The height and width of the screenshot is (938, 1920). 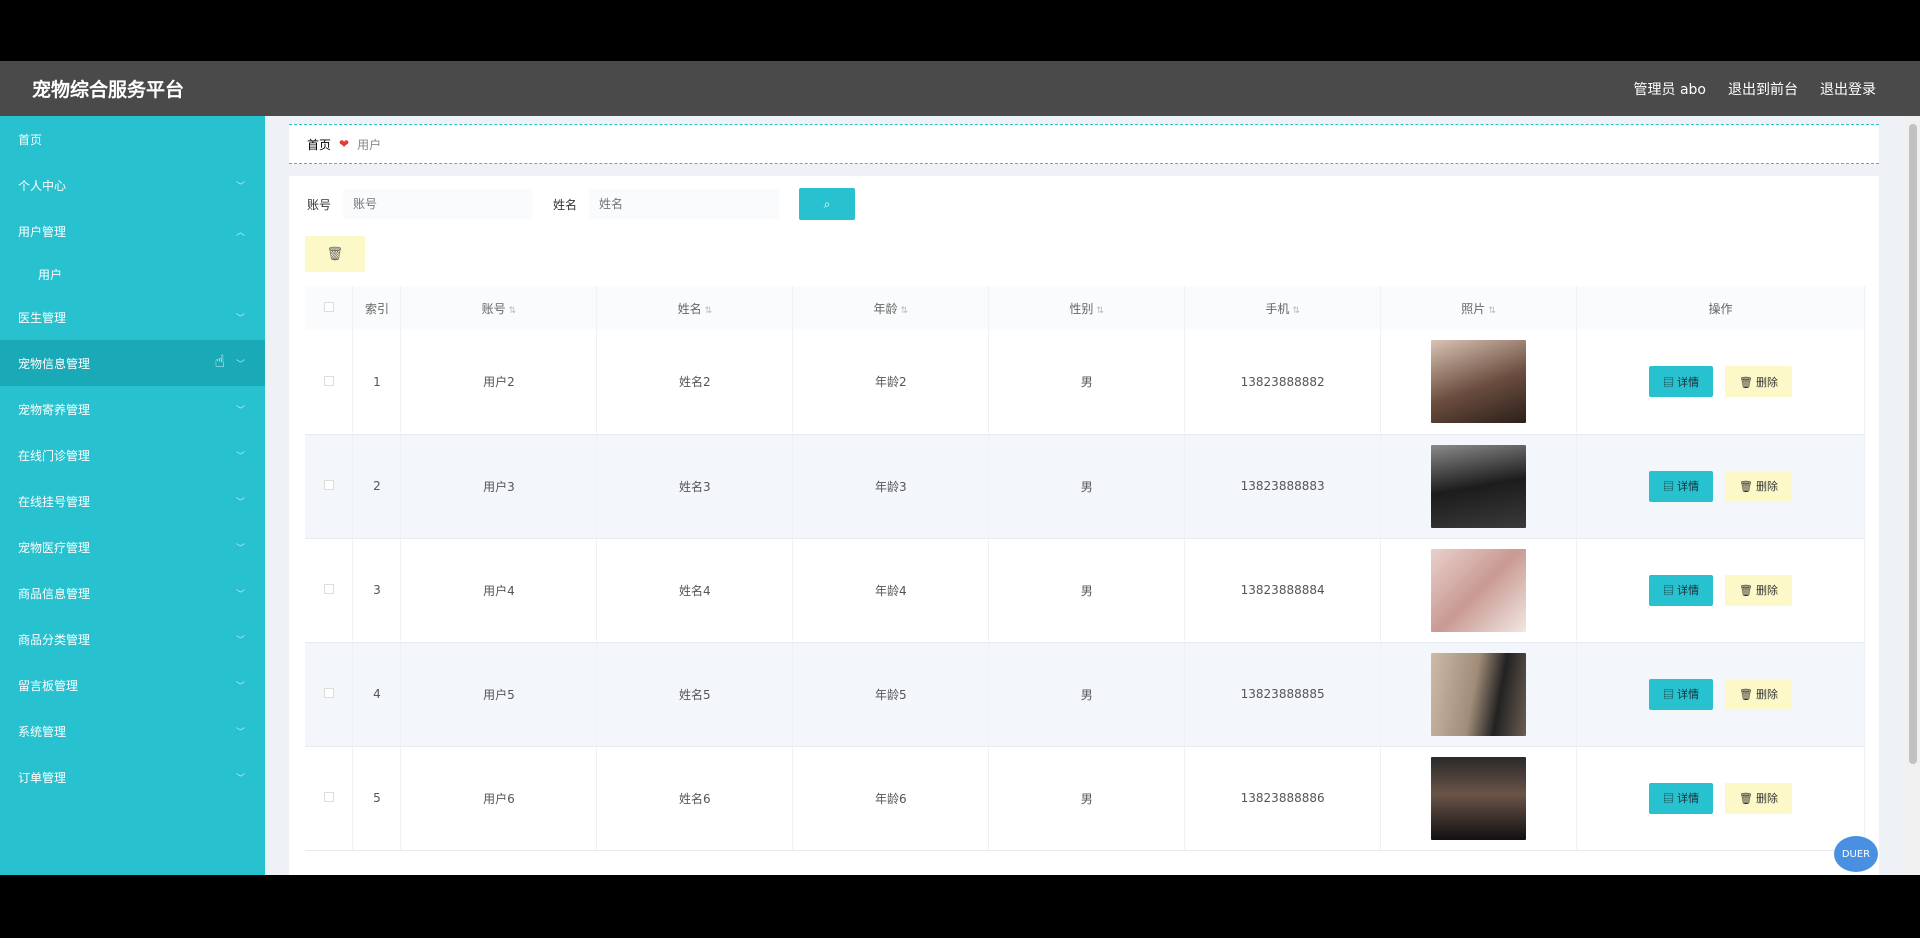 What do you see at coordinates (132, 409) in the screenshot?
I see `sidebar-item-pet-boarding: 宠物寄养管理 ﹀` at bounding box center [132, 409].